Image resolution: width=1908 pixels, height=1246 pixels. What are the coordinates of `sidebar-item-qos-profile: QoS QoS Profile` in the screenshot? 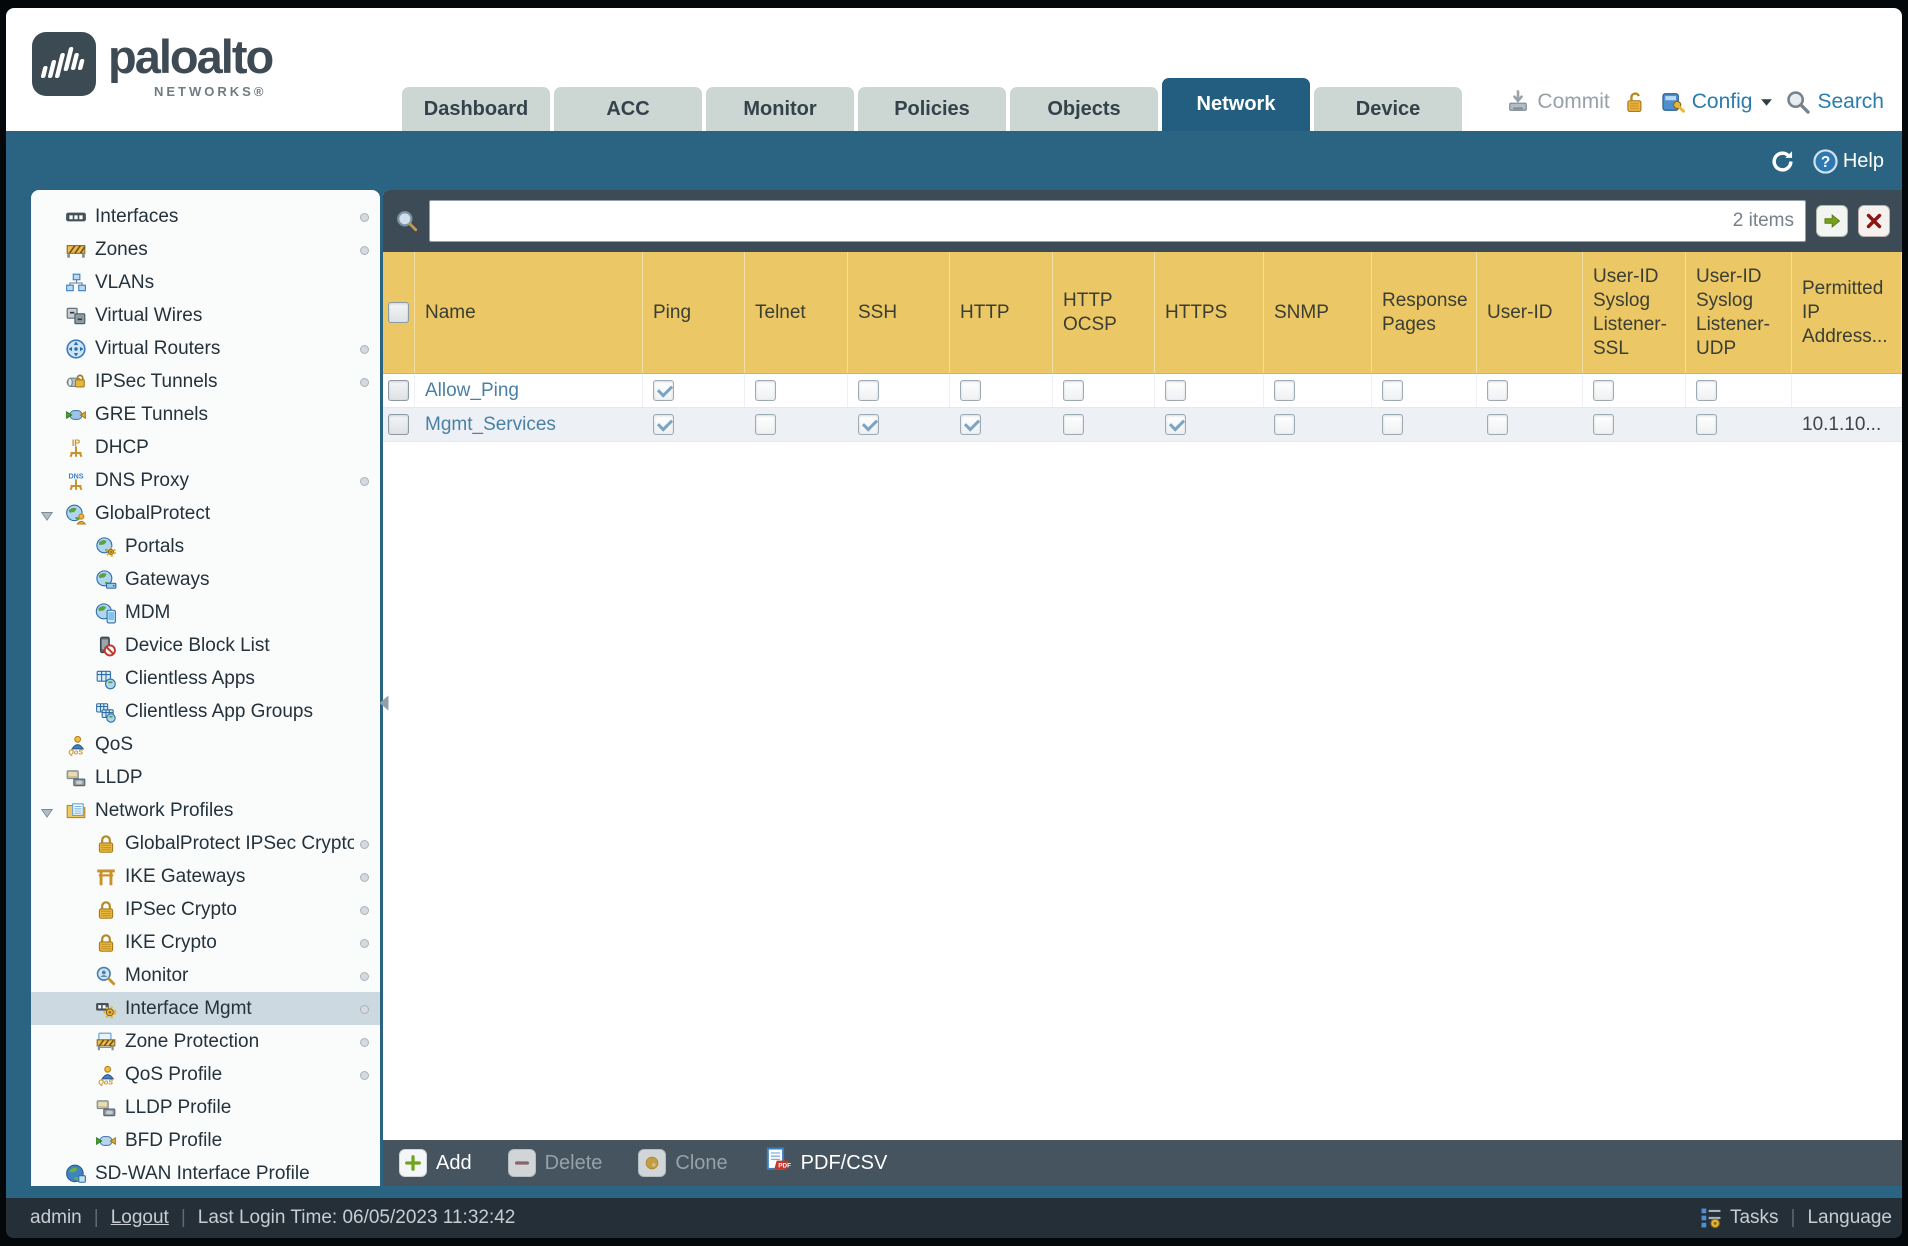 It's located at (205, 1074).